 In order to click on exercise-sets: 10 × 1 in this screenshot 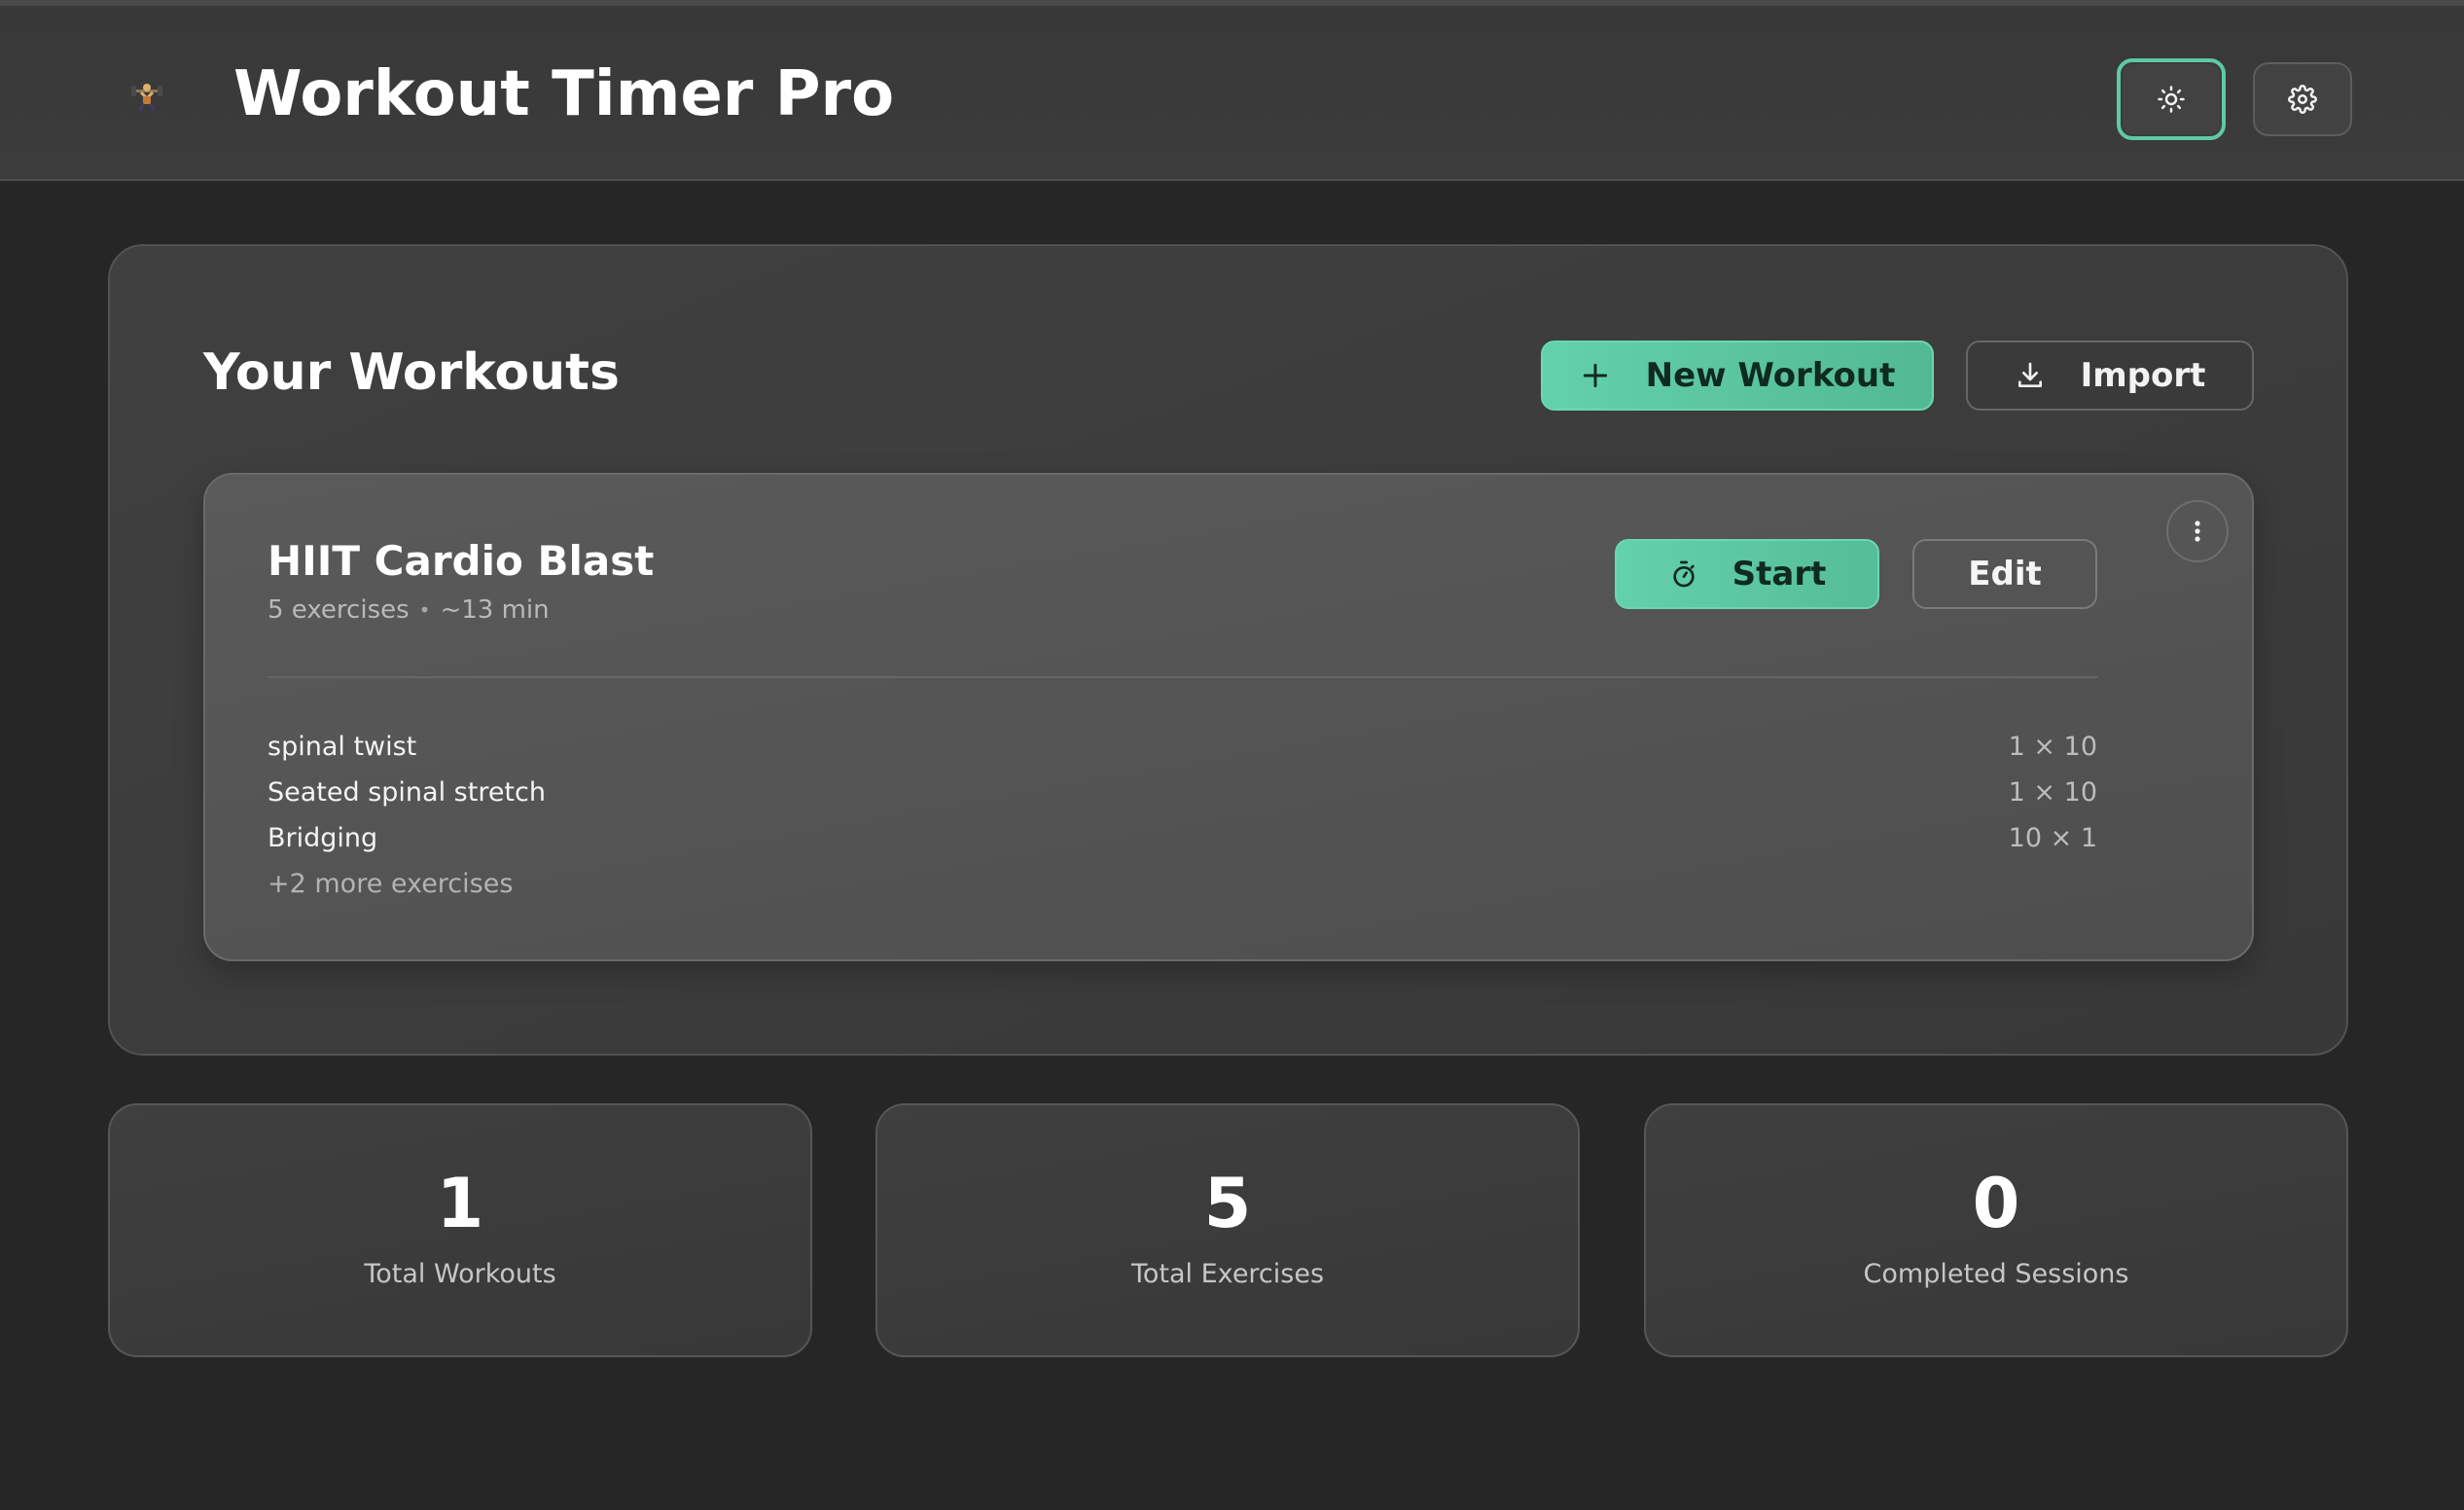, I will do `click(2052, 838)`.